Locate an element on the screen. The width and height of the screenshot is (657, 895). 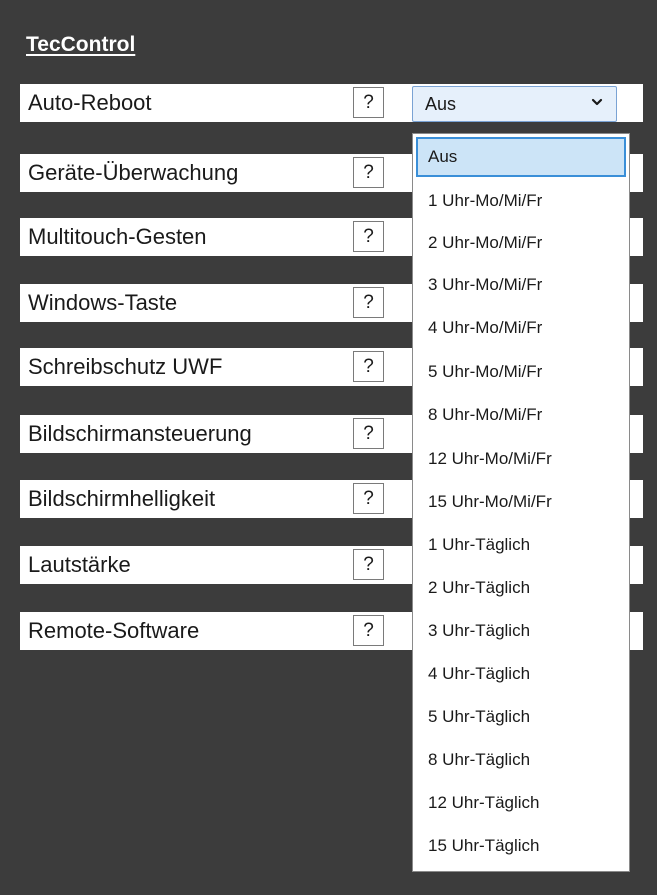
dropdown-option: 1 Uhr-Täglich is located at coordinates (521, 545).